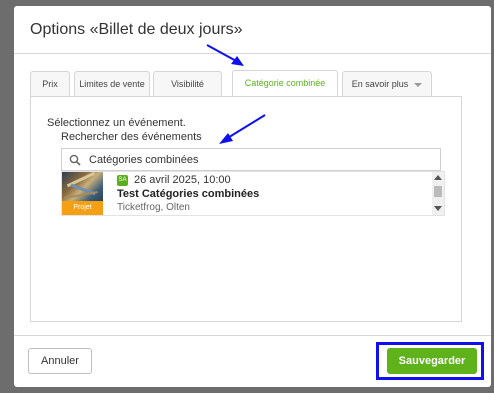  What do you see at coordinates (380, 84) in the screenshot?
I see `tab-label: En savoir plus` at bounding box center [380, 84].